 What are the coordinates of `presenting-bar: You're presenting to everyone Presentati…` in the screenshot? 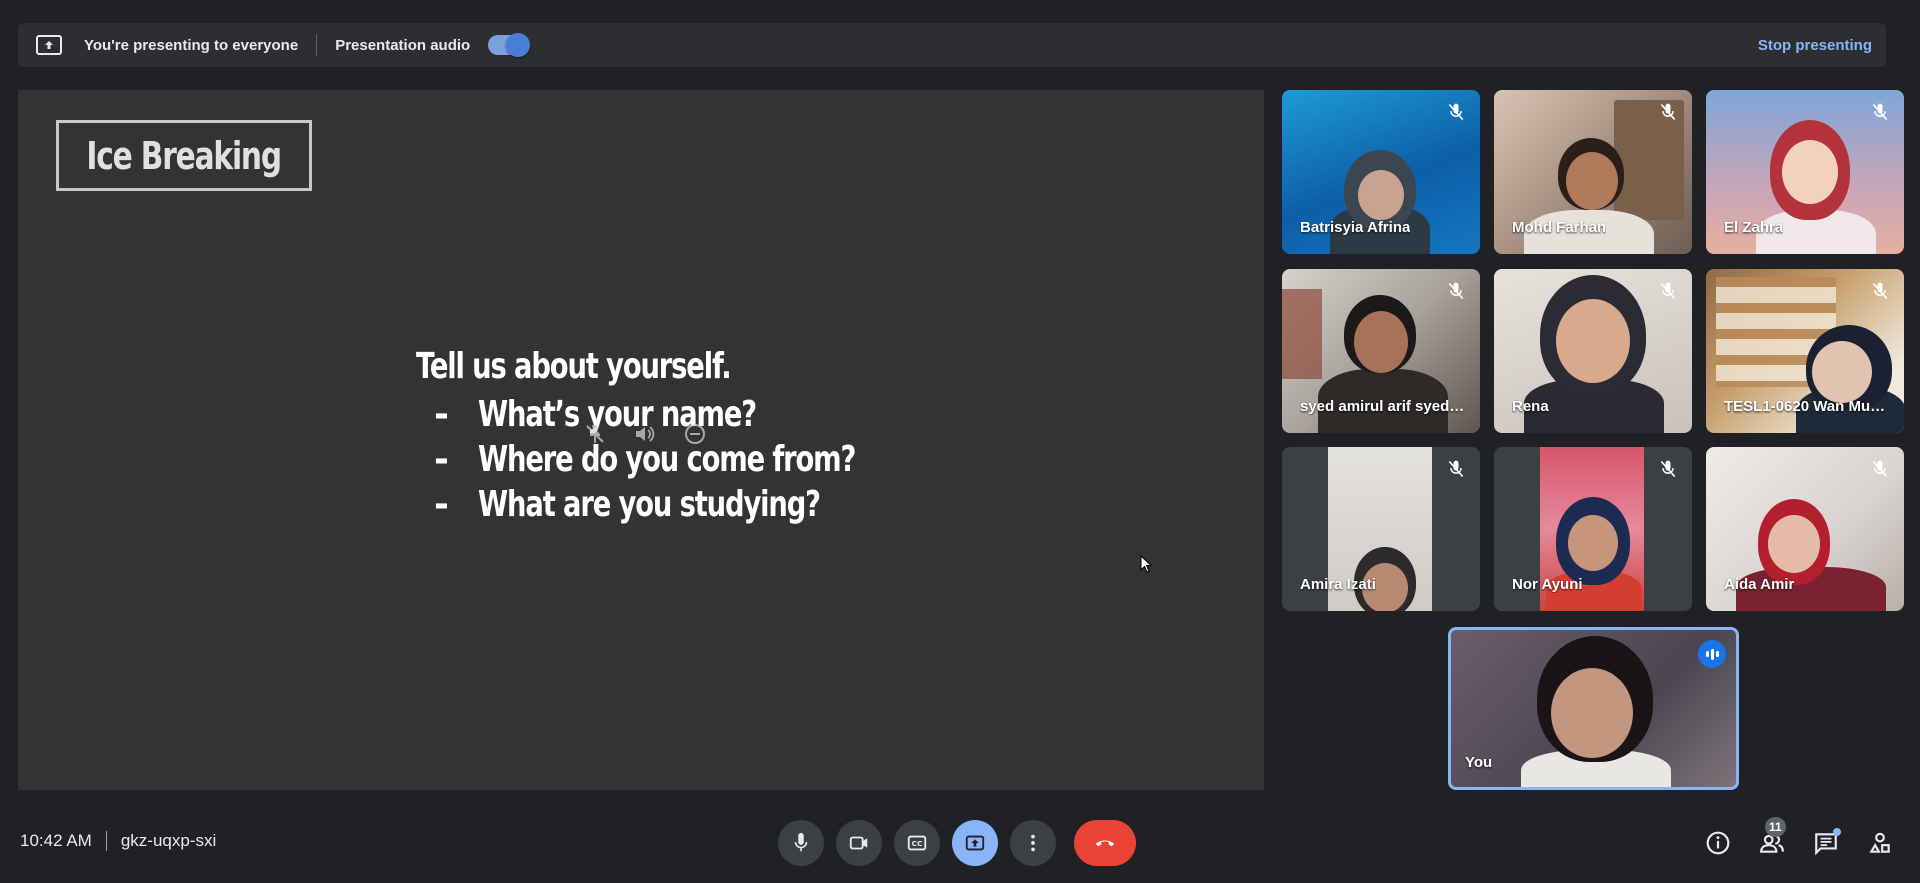 It's located at (952, 45).